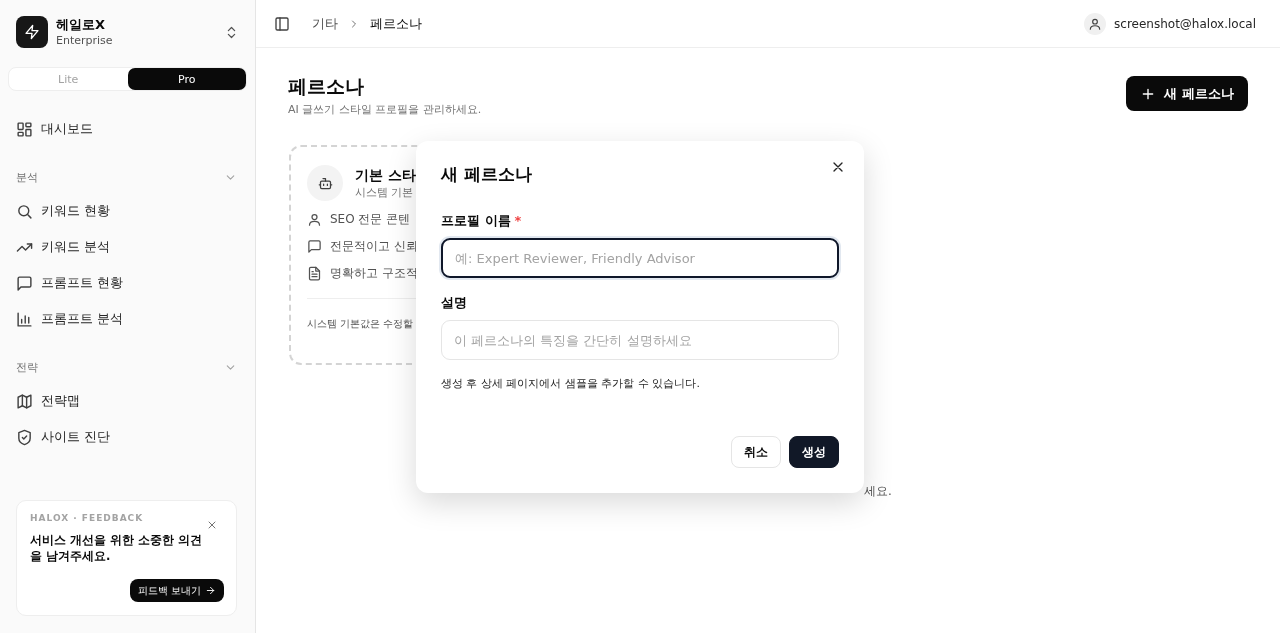  I want to click on empty-hint: 세요., so click(878, 491).